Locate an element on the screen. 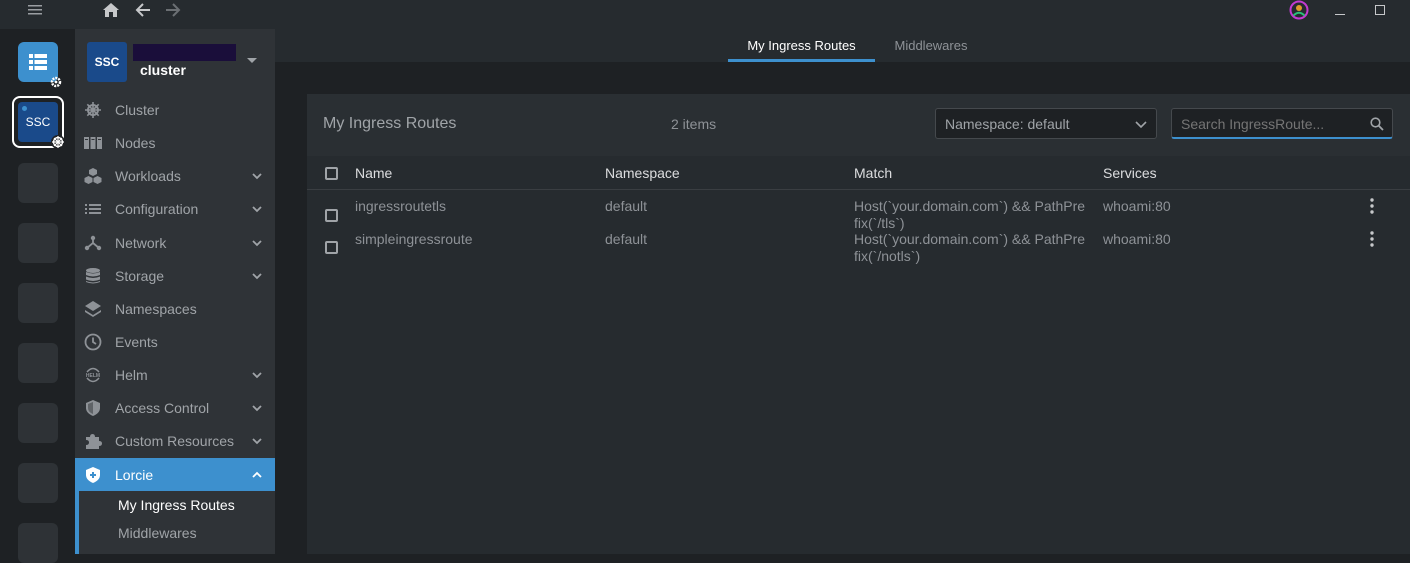 Image resolution: width=1410 pixels, height=563 pixels. cluster-avatar: SSC is located at coordinates (107, 62).